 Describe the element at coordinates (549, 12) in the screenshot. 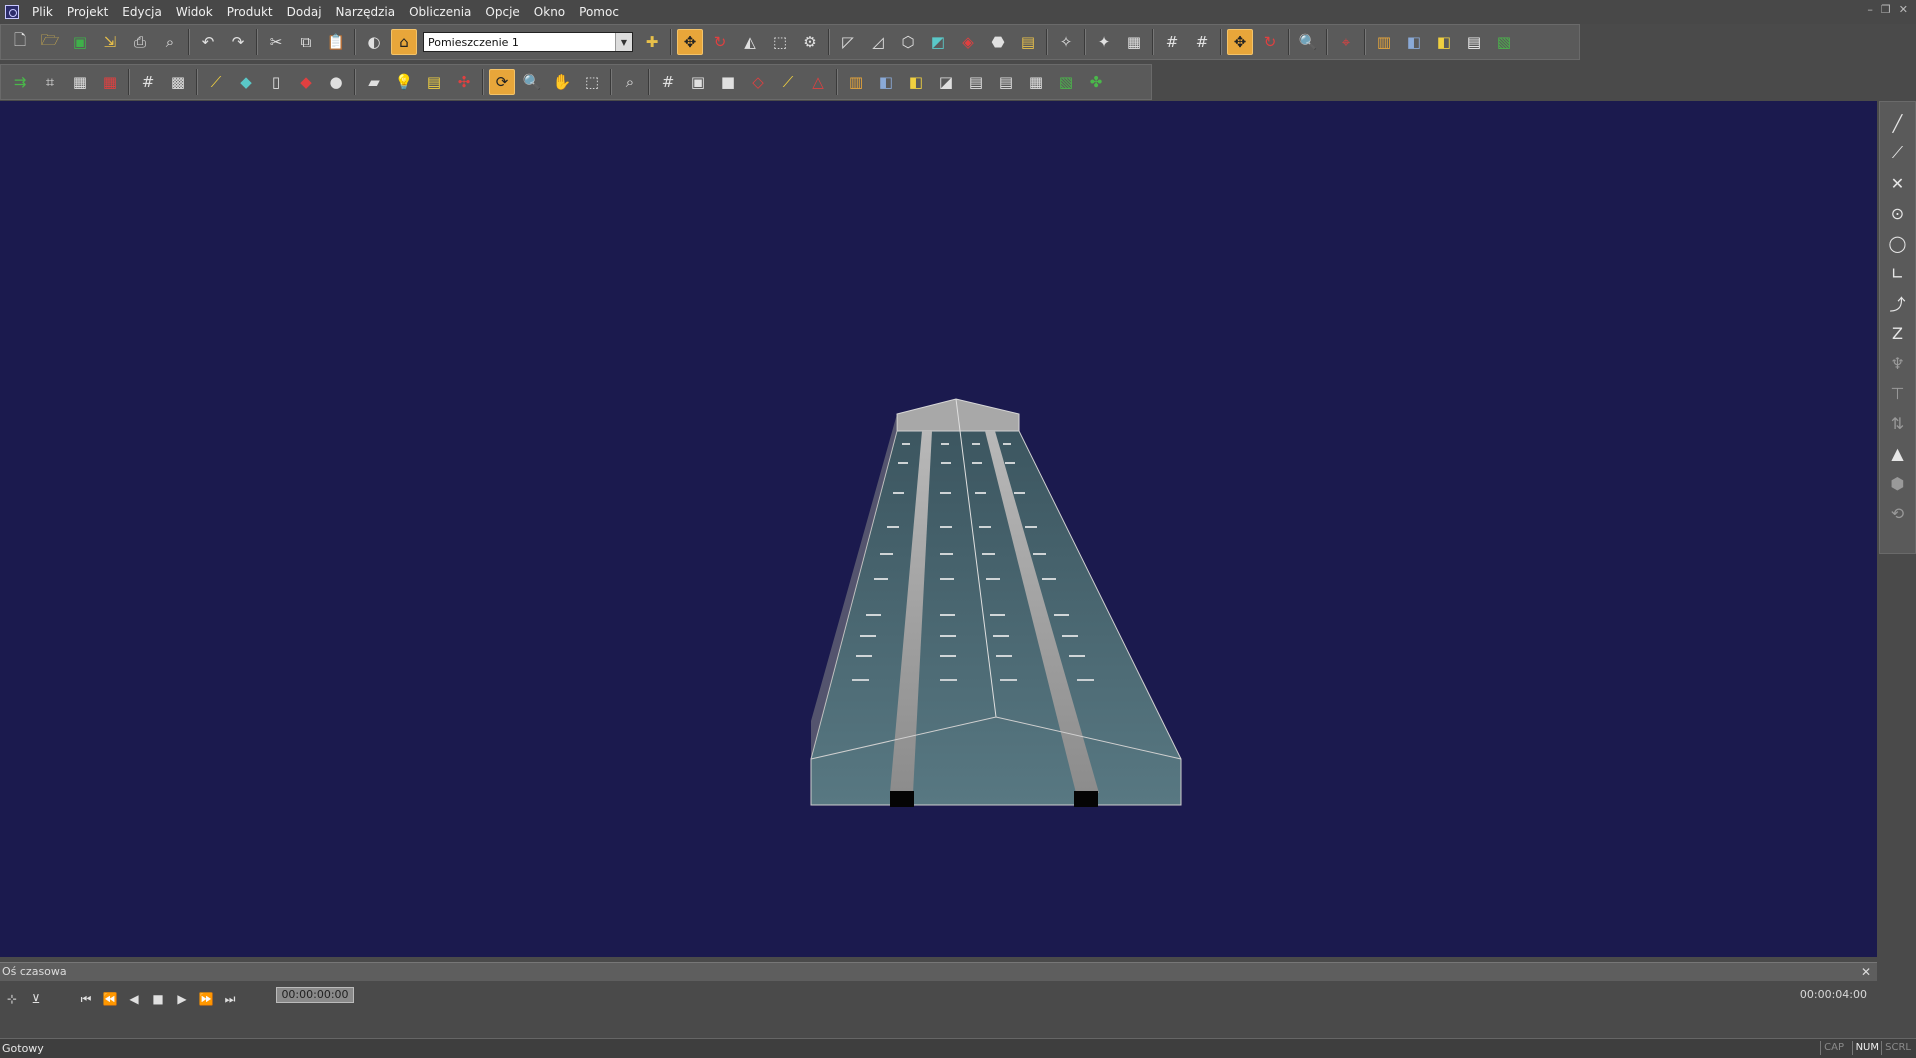

I see `menu-okno: Okno` at that location.